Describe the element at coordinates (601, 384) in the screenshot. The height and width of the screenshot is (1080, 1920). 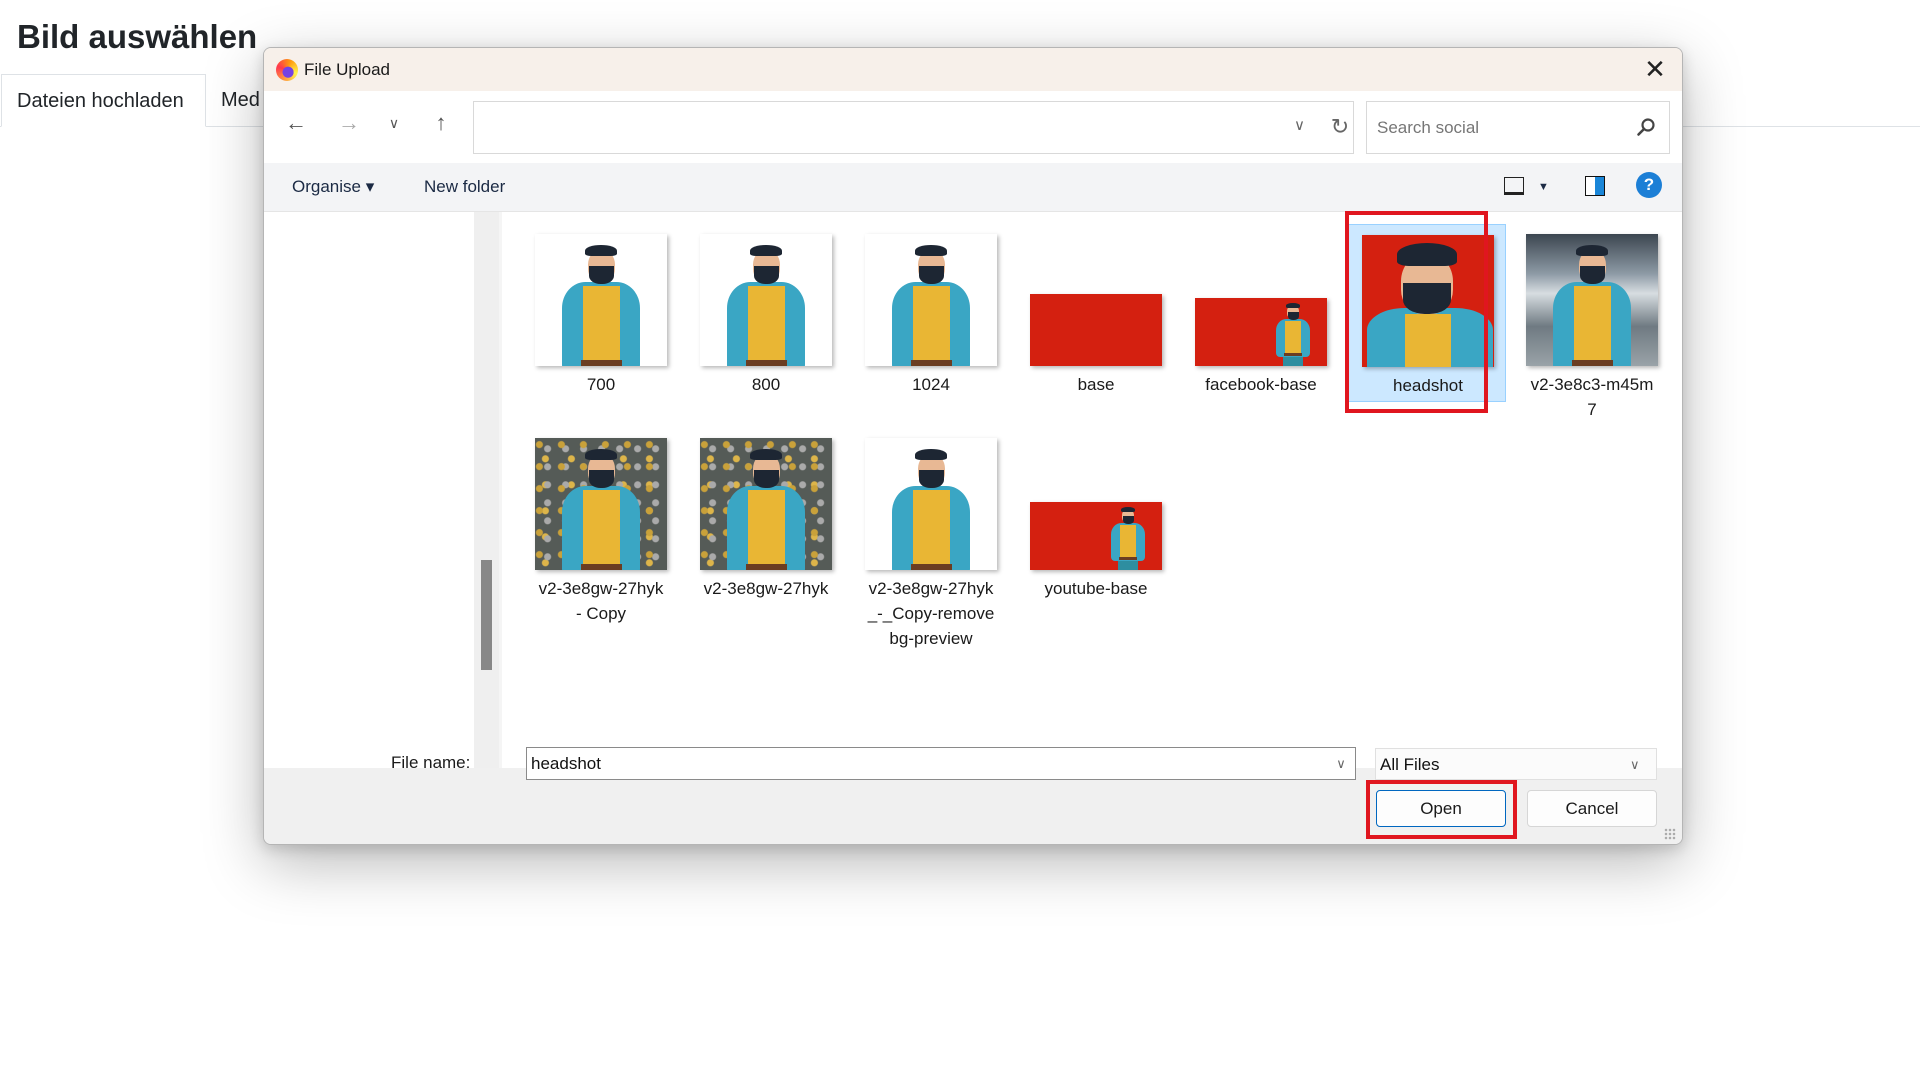
I see `file-name-label: 700` at that location.